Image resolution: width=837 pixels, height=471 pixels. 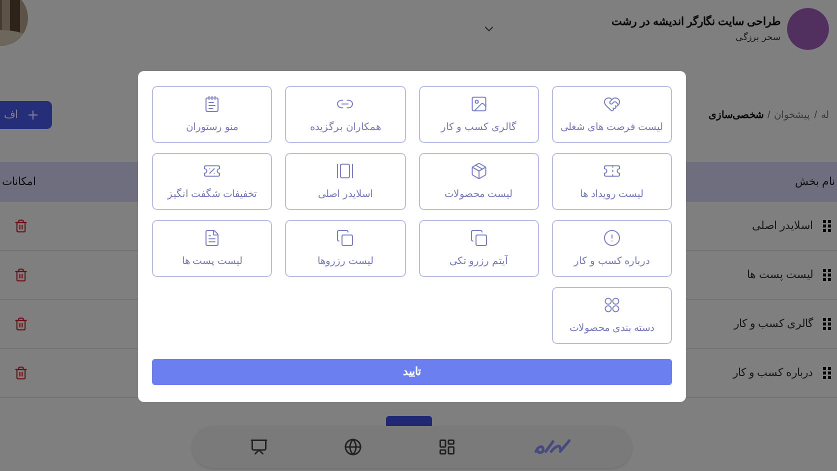 I want to click on user-name: سحر برزگی, so click(x=757, y=37).